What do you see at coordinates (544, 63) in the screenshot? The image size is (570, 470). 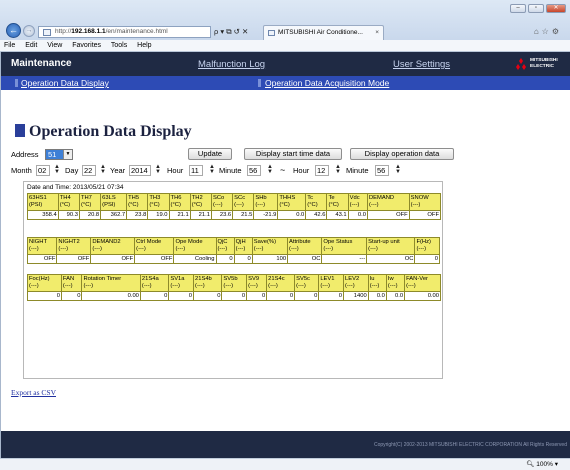 I see `logo-text: MITSUBISHI ELECTRIC` at bounding box center [544, 63].